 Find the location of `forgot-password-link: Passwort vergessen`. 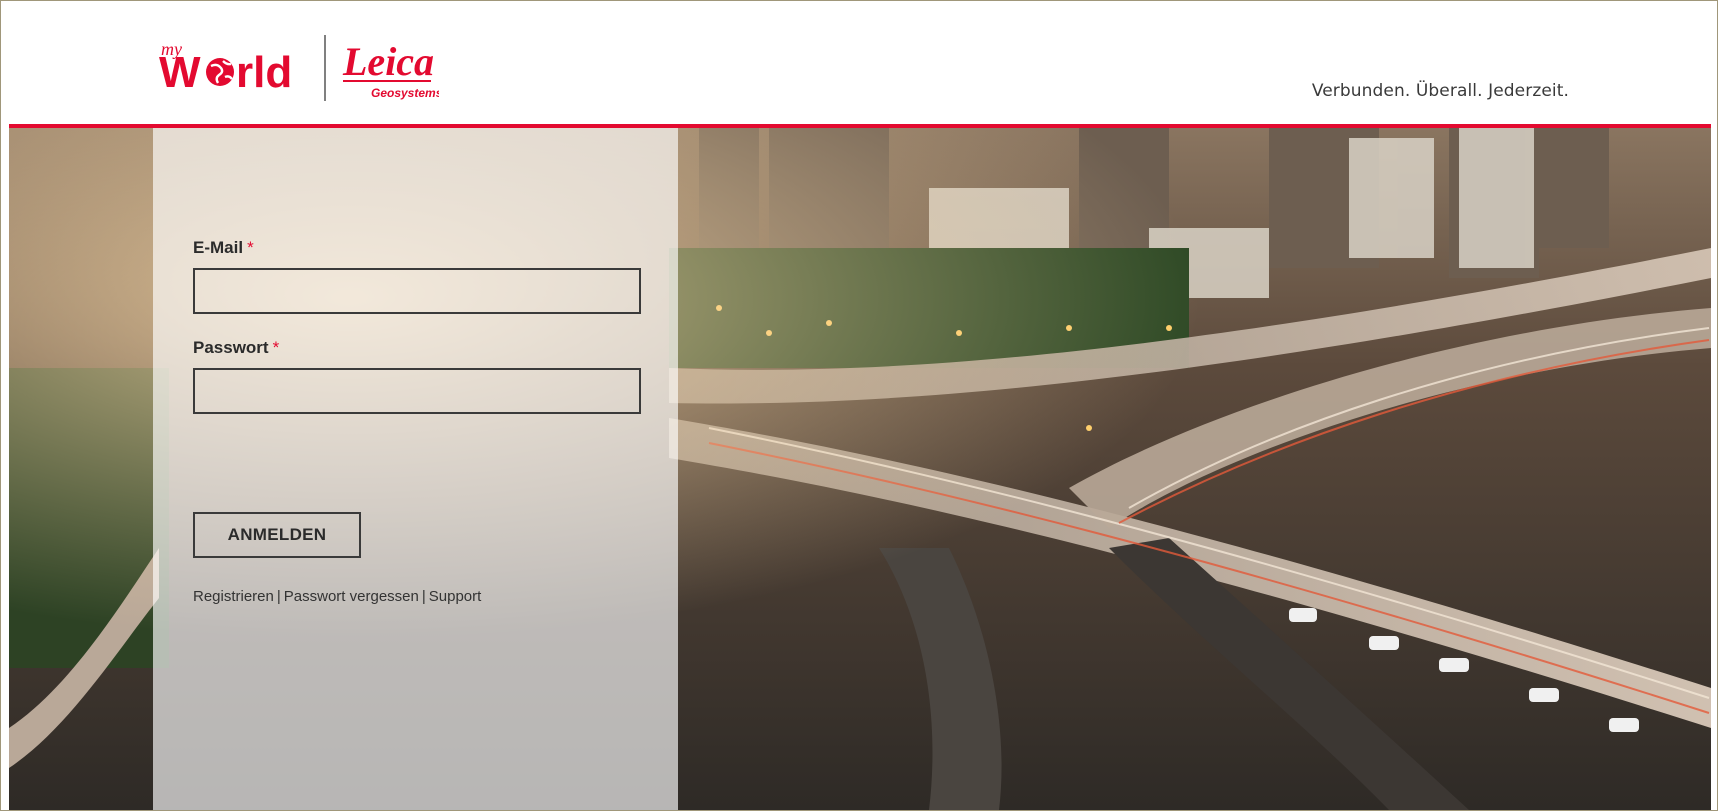

forgot-password-link: Passwort vergessen is located at coordinates (351, 596).